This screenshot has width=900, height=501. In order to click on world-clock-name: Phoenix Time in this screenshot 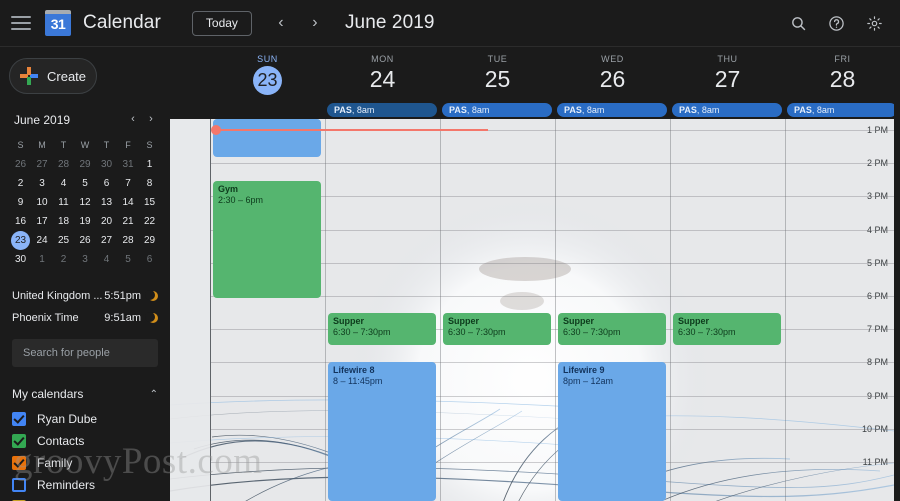, I will do `click(45, 318)`.